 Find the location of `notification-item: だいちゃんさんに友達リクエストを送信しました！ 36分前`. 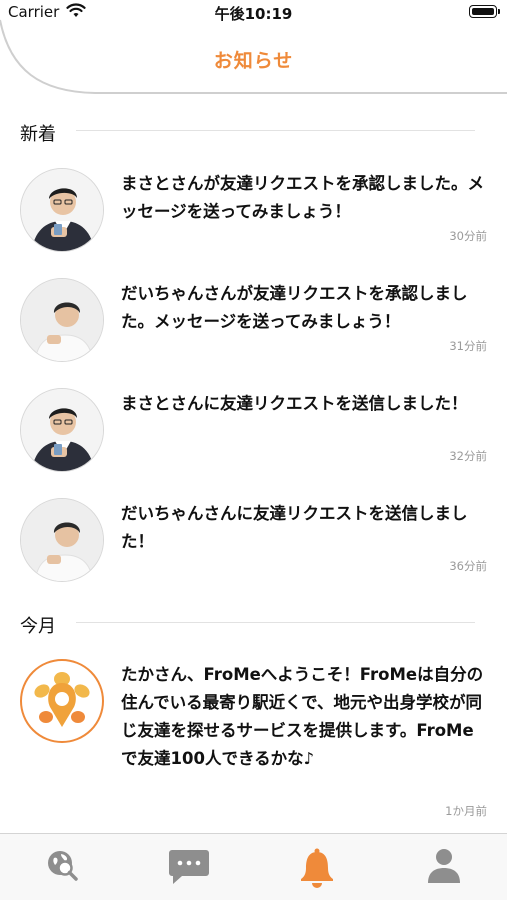

notification-item: だいちゃんさんに友達リクエストを送信しました！ 36分前 is located at coordinates (253, 546).